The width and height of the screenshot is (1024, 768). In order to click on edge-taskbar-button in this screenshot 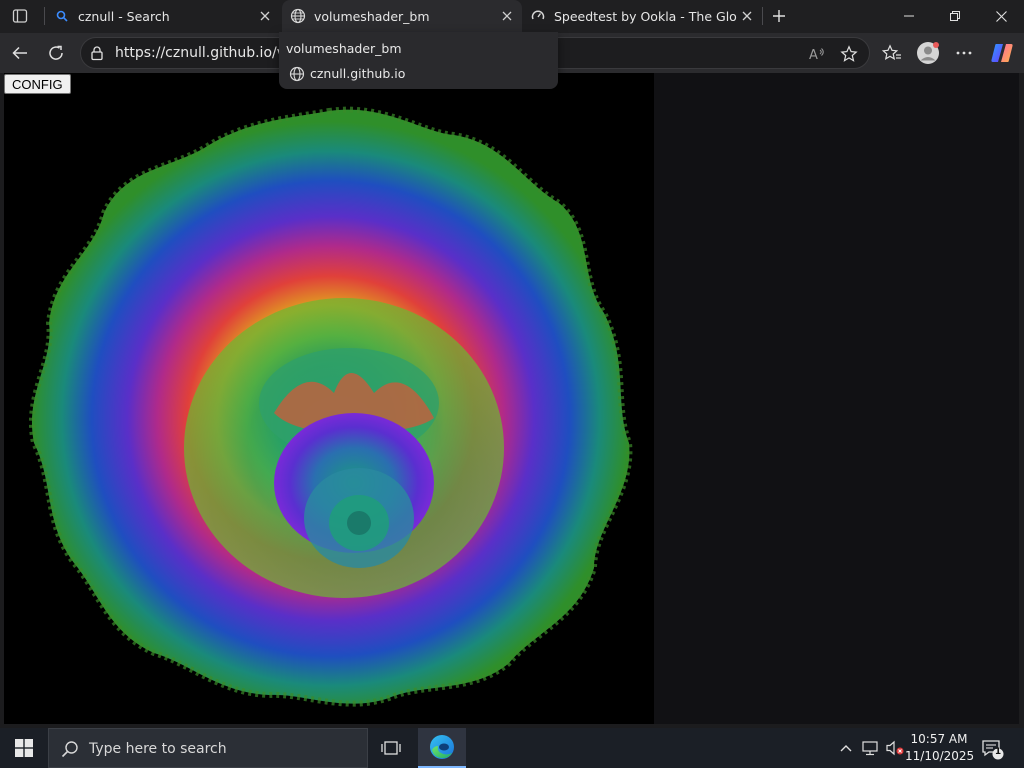, I will do `click(442, 748)`.